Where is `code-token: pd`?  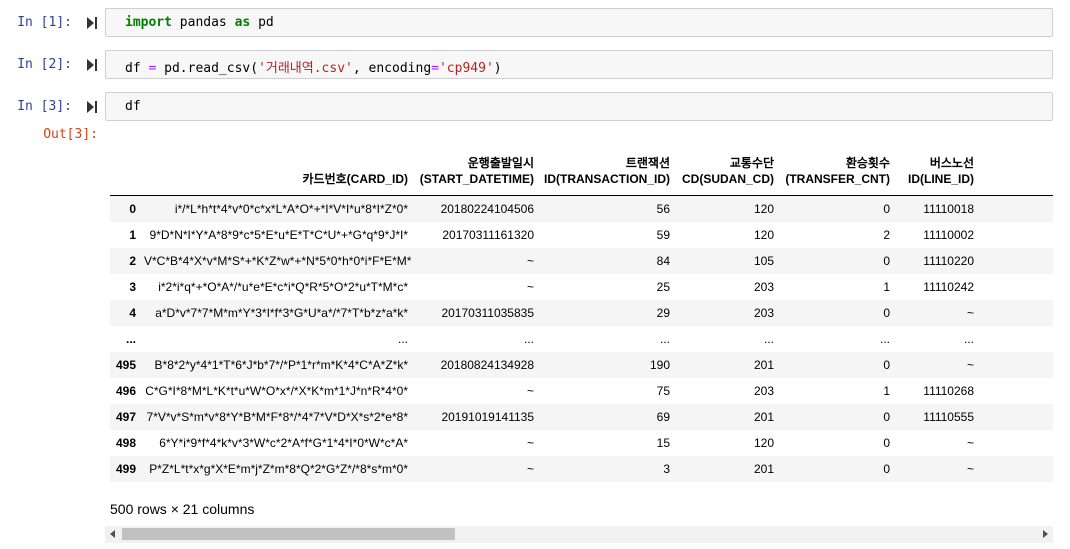 code-token: pd is located at coordinates (262, 22).